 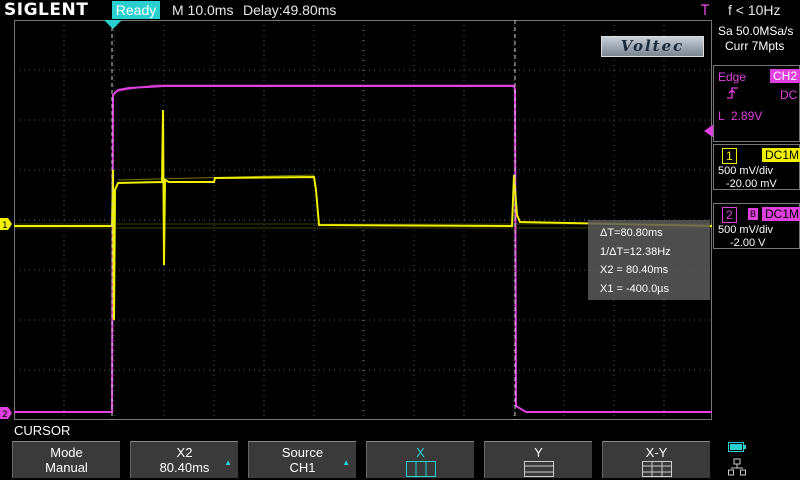 I want to click on cursor-inverse-delta-t: 1/ΔT=12.38Hz, so click(x=635, y=252).